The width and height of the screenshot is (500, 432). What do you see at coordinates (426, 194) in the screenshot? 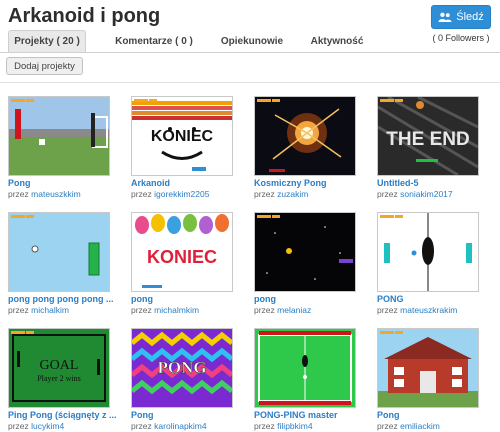
I see `author-link: soniakim2017` at bounding box center [426, 194].